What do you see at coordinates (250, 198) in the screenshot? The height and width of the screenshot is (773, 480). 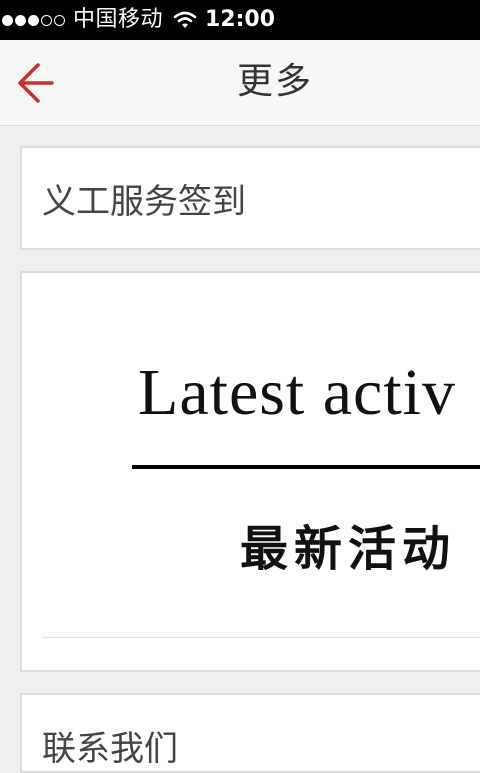 I see `volunteer-signin-item: 义工服务签到` at bounding box center [250, 198].